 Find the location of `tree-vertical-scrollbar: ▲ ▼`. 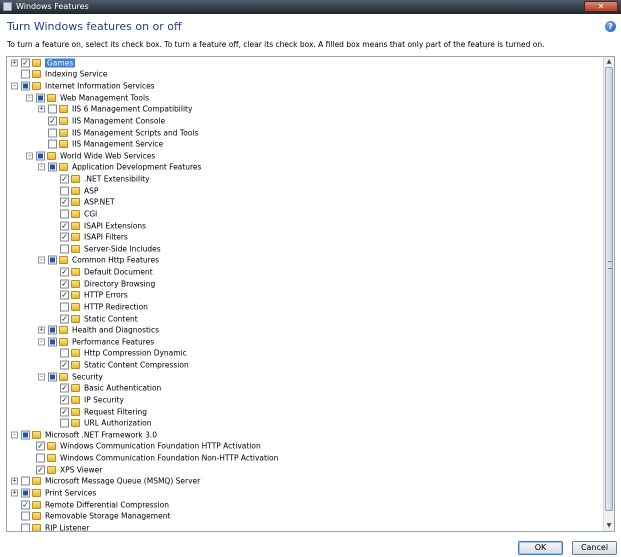

tree-vertical-scrollbar: ▲ ▼ is located at coordinates (608, 294).